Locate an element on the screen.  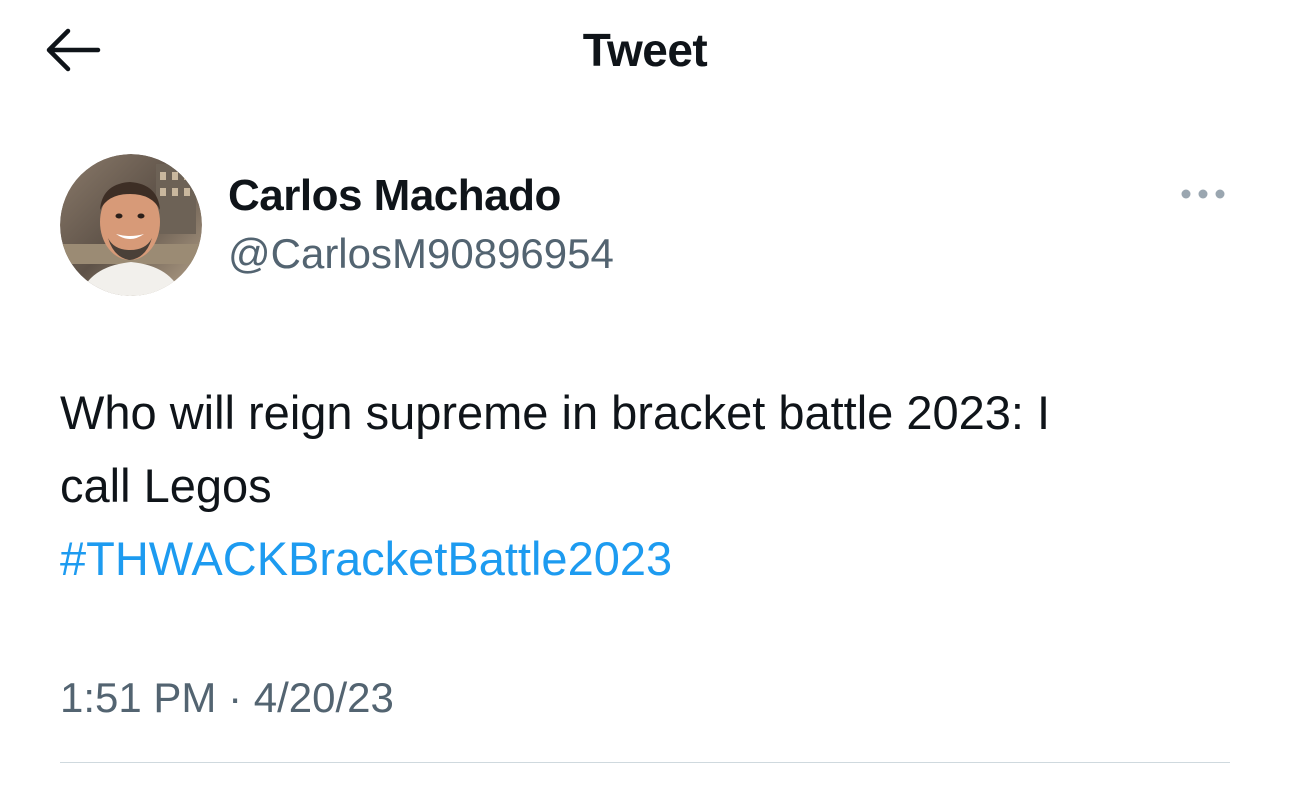
hashtag-link: #THWACKBracketBattle2023 is located at coordinates (647, 558).